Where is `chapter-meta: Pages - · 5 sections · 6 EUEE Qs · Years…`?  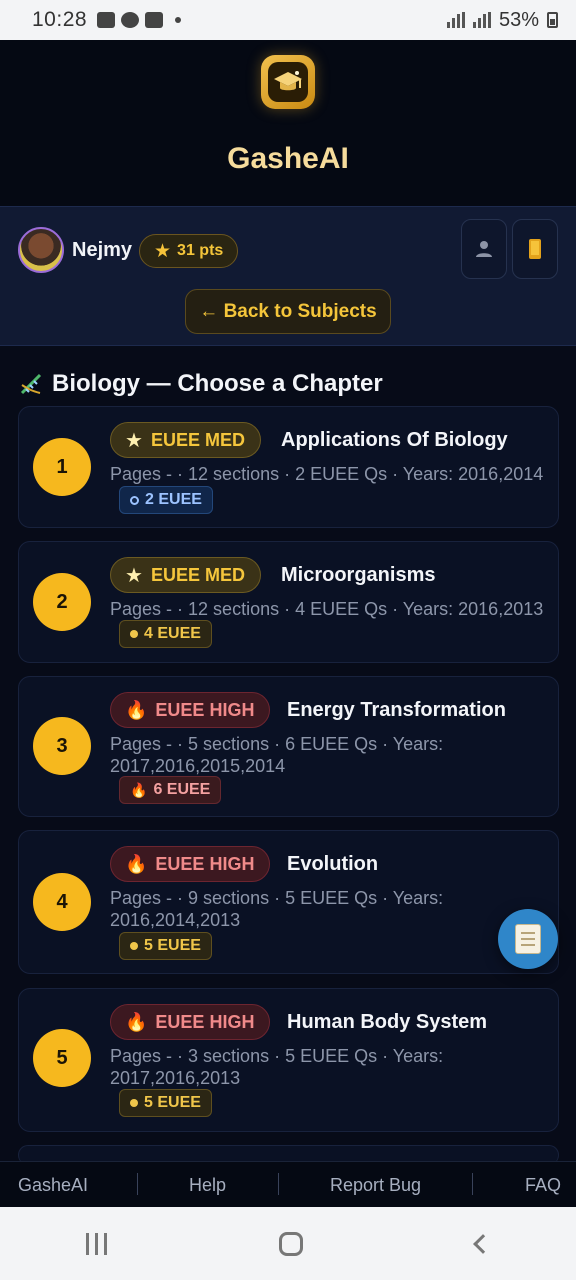
chapter-meta: Pages - · 5 sections · 6 EUEE Qs · Years… is located at coordinates (277, 755).